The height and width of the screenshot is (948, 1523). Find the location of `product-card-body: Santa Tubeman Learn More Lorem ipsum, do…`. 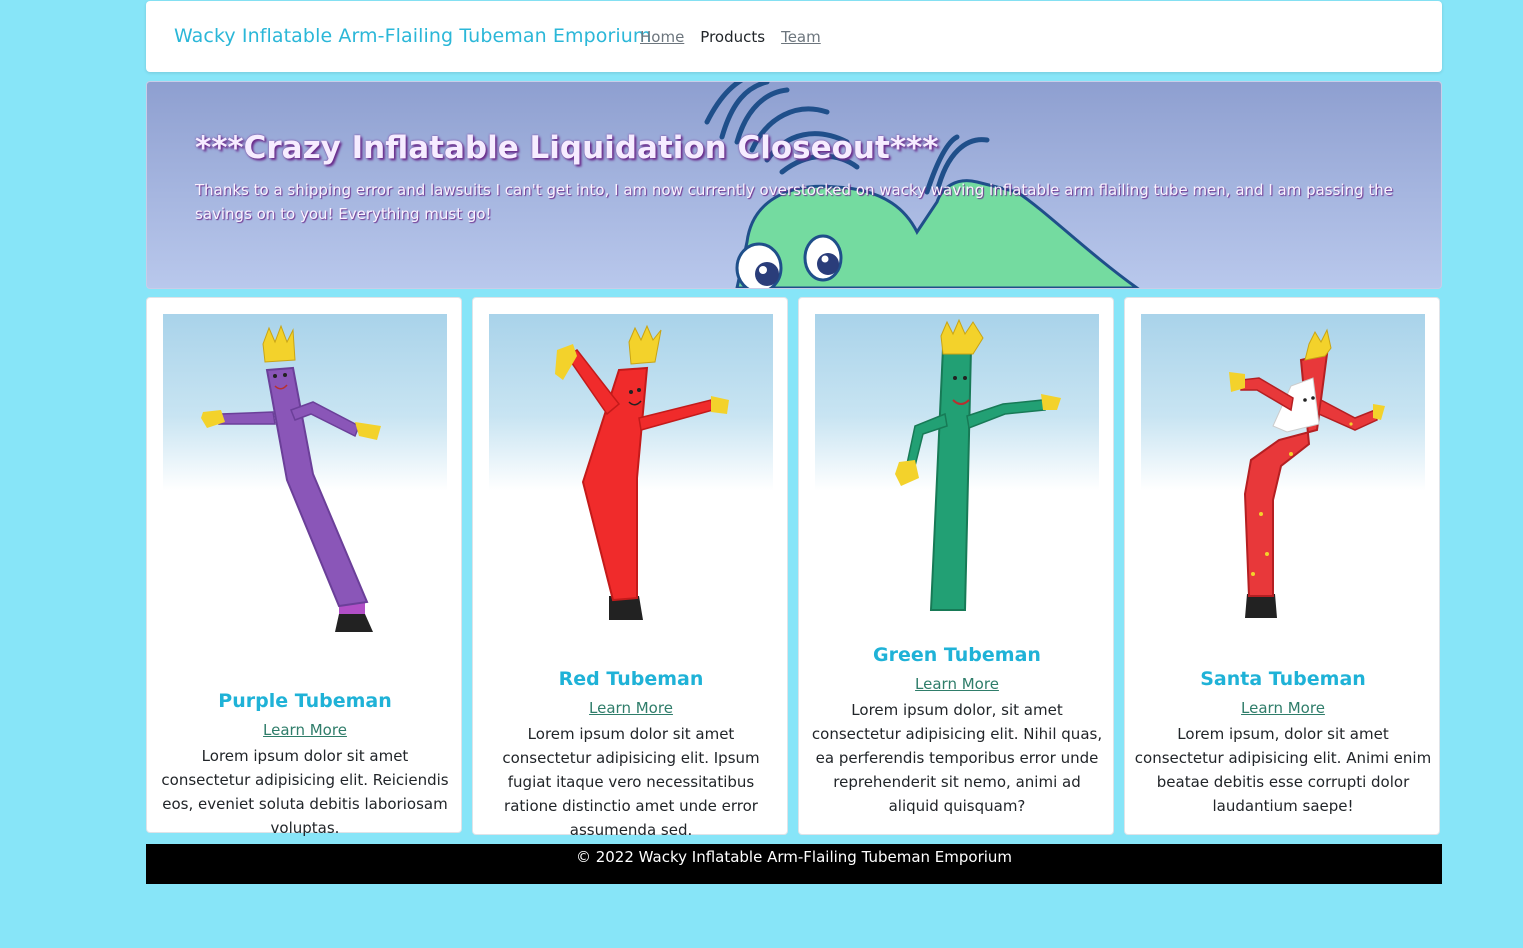

product-card-body: Santa Tubeman Learn More Lorem ipsum, do… is located at coordinates (1283, 742).